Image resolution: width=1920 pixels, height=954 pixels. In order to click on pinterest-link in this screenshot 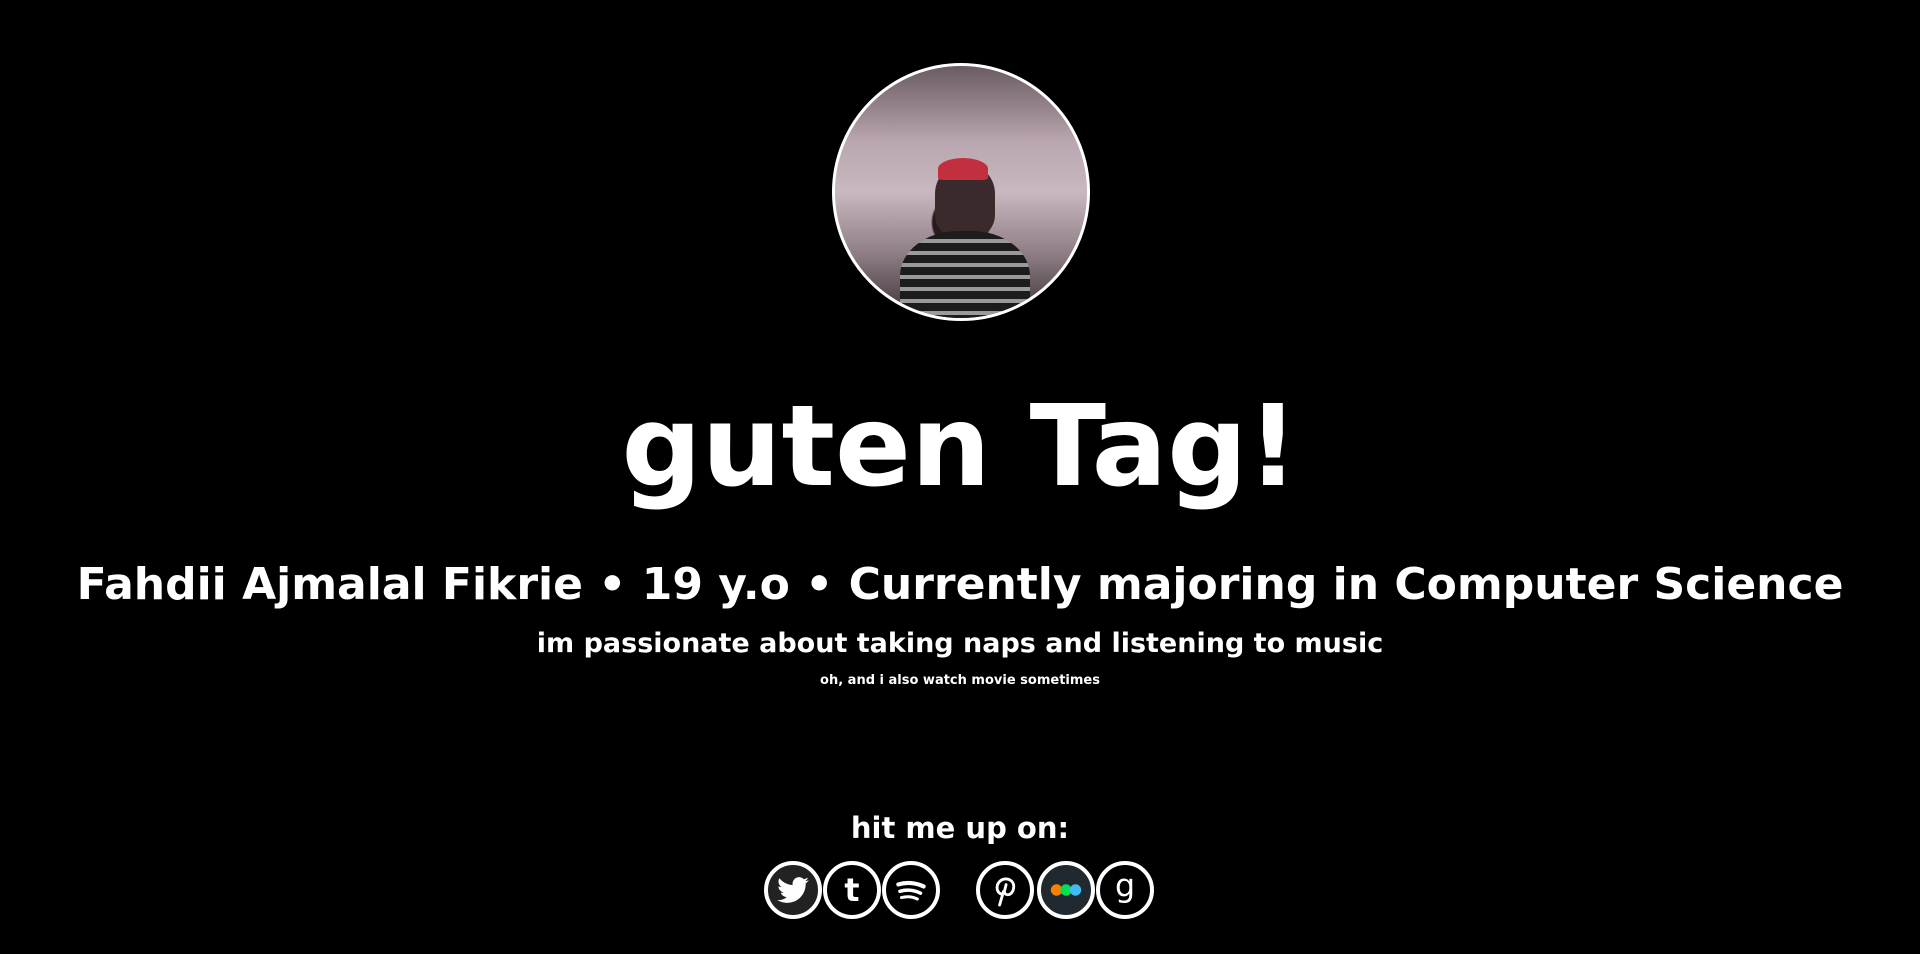, I will do `click(1005, 890)`.